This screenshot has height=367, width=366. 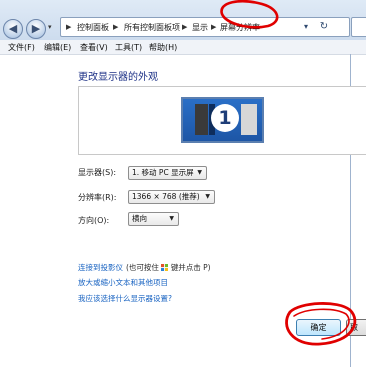 I want to click on resolution-select-value: 1366 × 768 (推荐), so click(x=166, y=196).